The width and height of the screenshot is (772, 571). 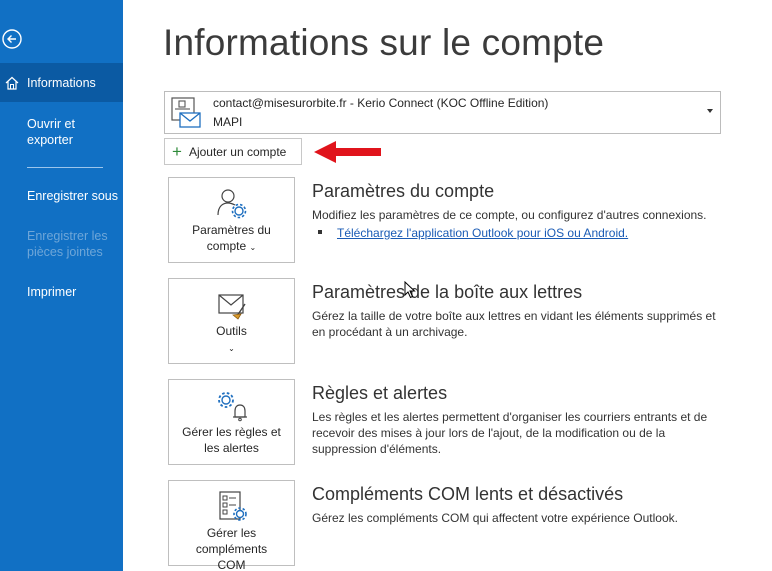 What do you see at coordinates (12, 83) in the screenshot?
I see `home-icon` at bounding box center [12, 83].